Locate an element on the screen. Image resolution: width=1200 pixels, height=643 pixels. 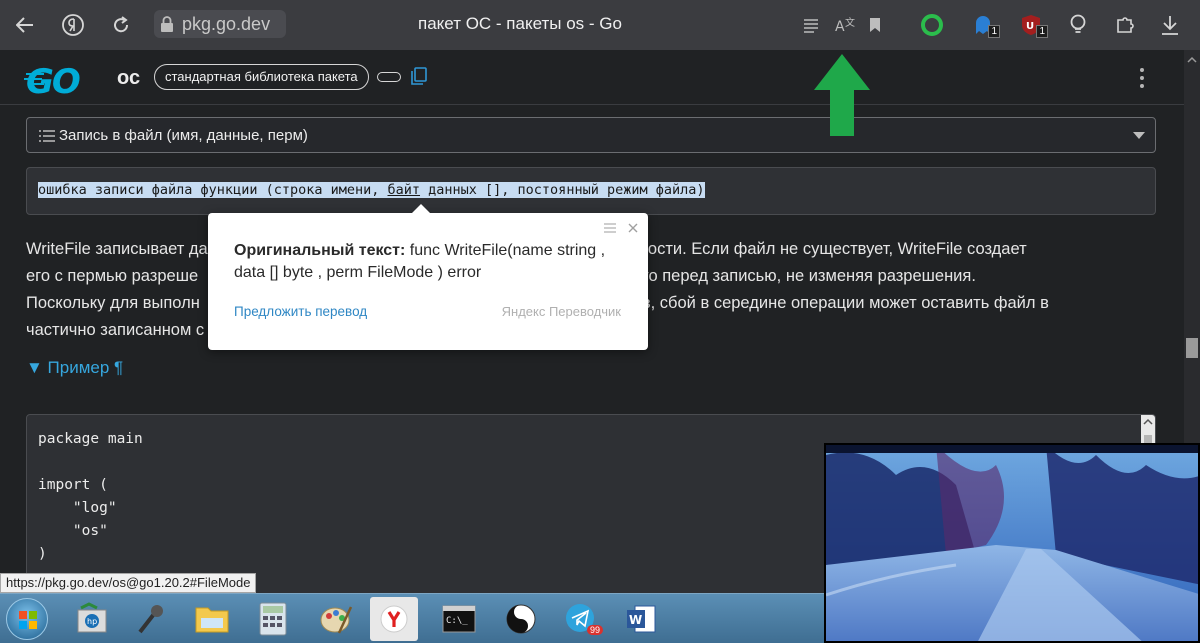
download-icon is located at coordinates (1170, 25).